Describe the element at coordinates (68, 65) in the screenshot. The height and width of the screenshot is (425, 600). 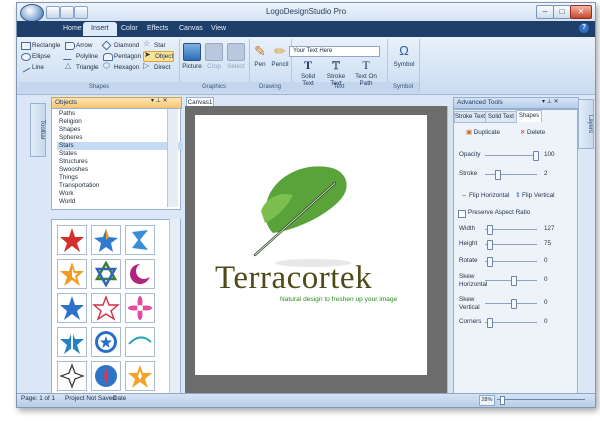
I see `triangle-icon: △` at that location.